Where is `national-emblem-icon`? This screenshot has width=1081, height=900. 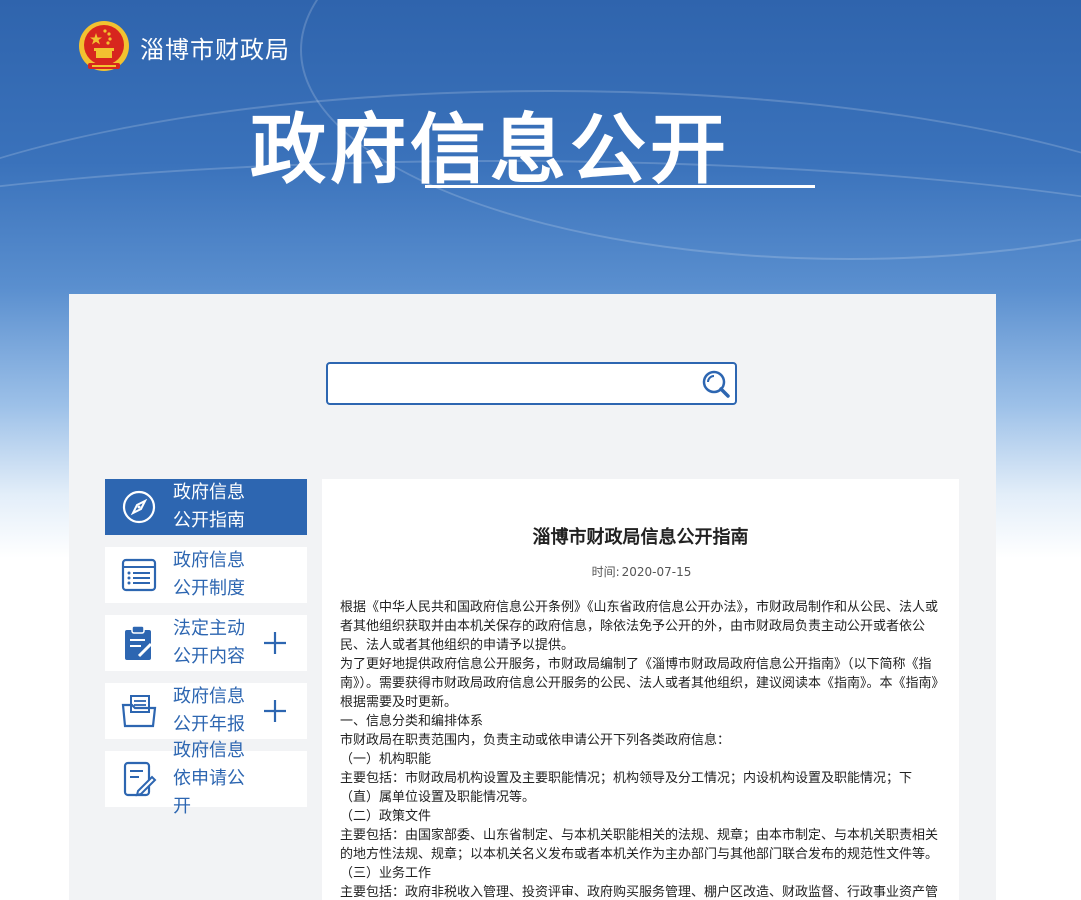
national-emblem-icon is located at coordinates (104, 46).